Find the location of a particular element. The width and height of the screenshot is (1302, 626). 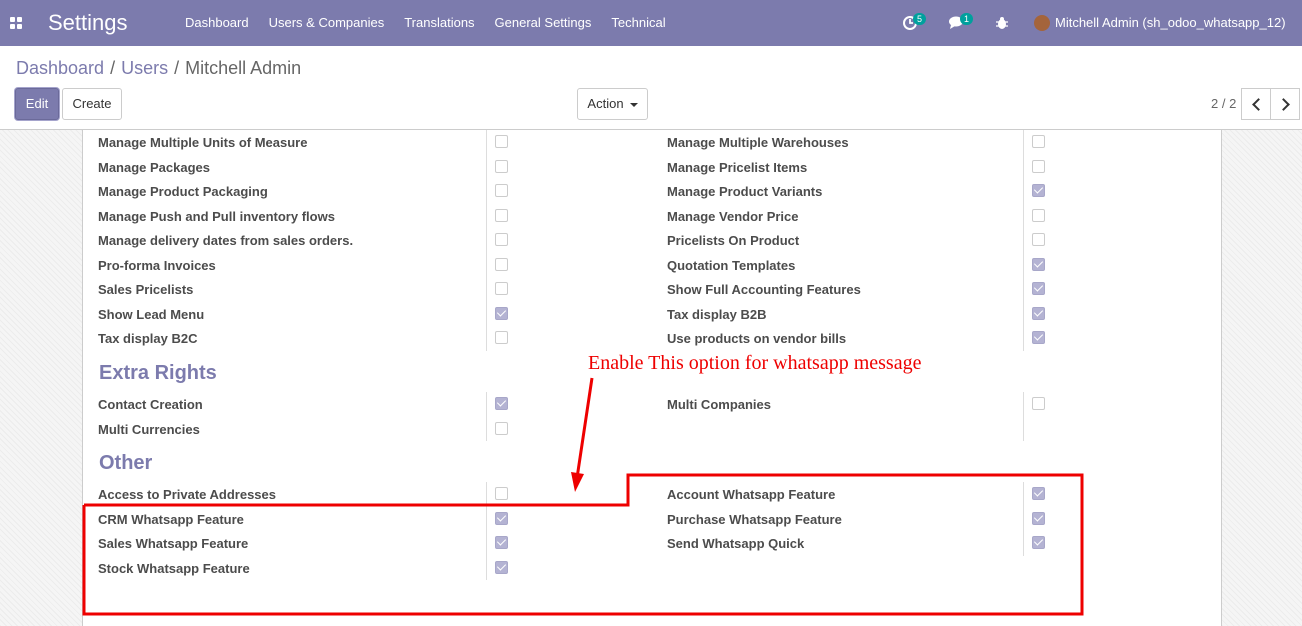

create-button: Create is located at coordinates (92, 104).